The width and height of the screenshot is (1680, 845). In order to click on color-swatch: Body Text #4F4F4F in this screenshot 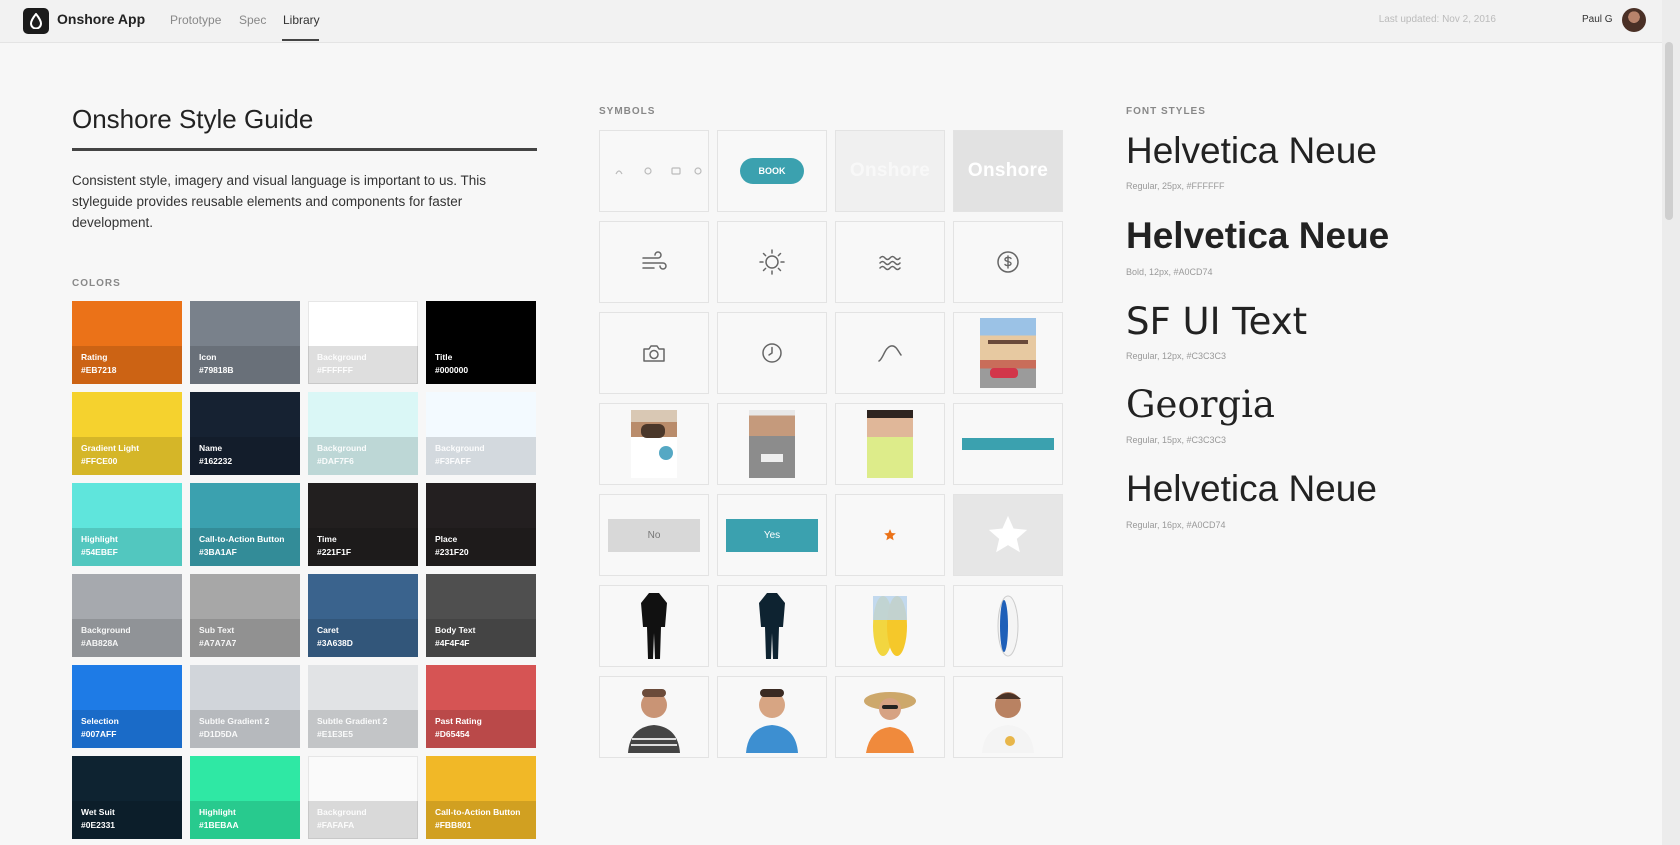, I will do `click(481, 615)`.